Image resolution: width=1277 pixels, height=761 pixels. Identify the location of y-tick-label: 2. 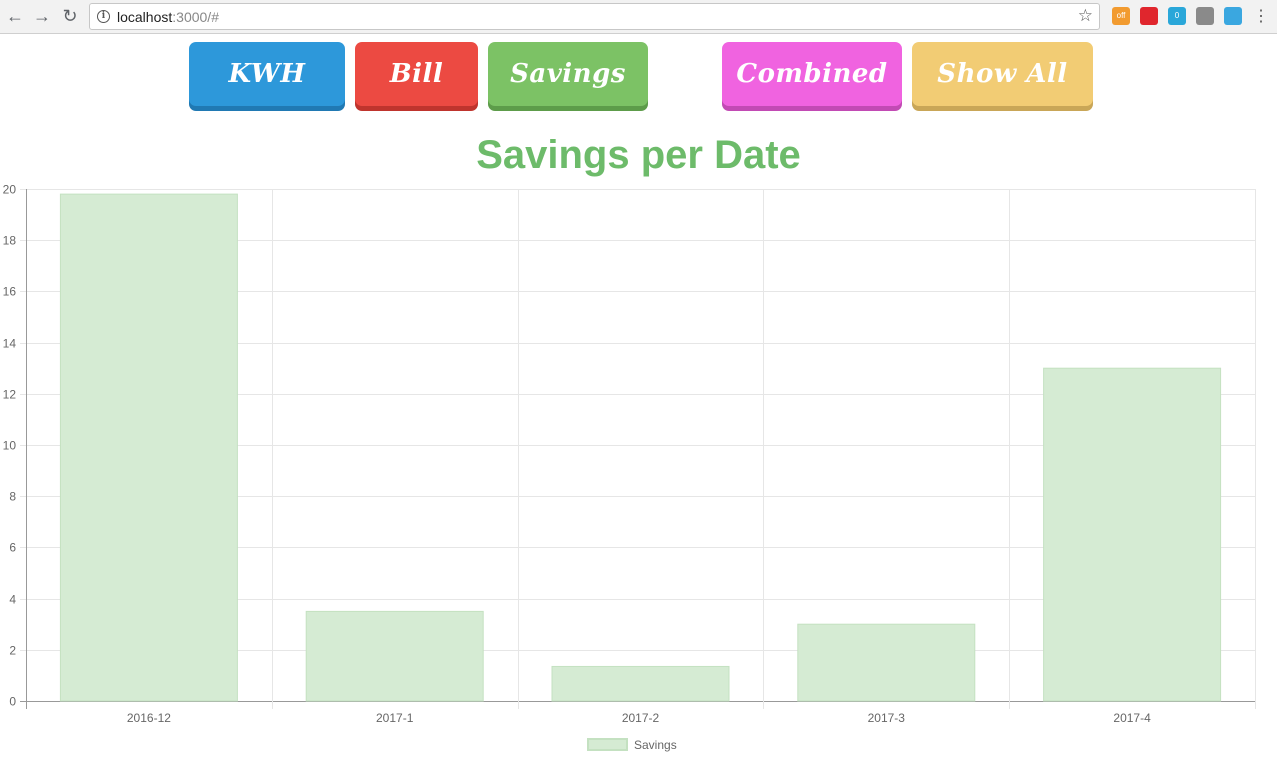
(12, 651).